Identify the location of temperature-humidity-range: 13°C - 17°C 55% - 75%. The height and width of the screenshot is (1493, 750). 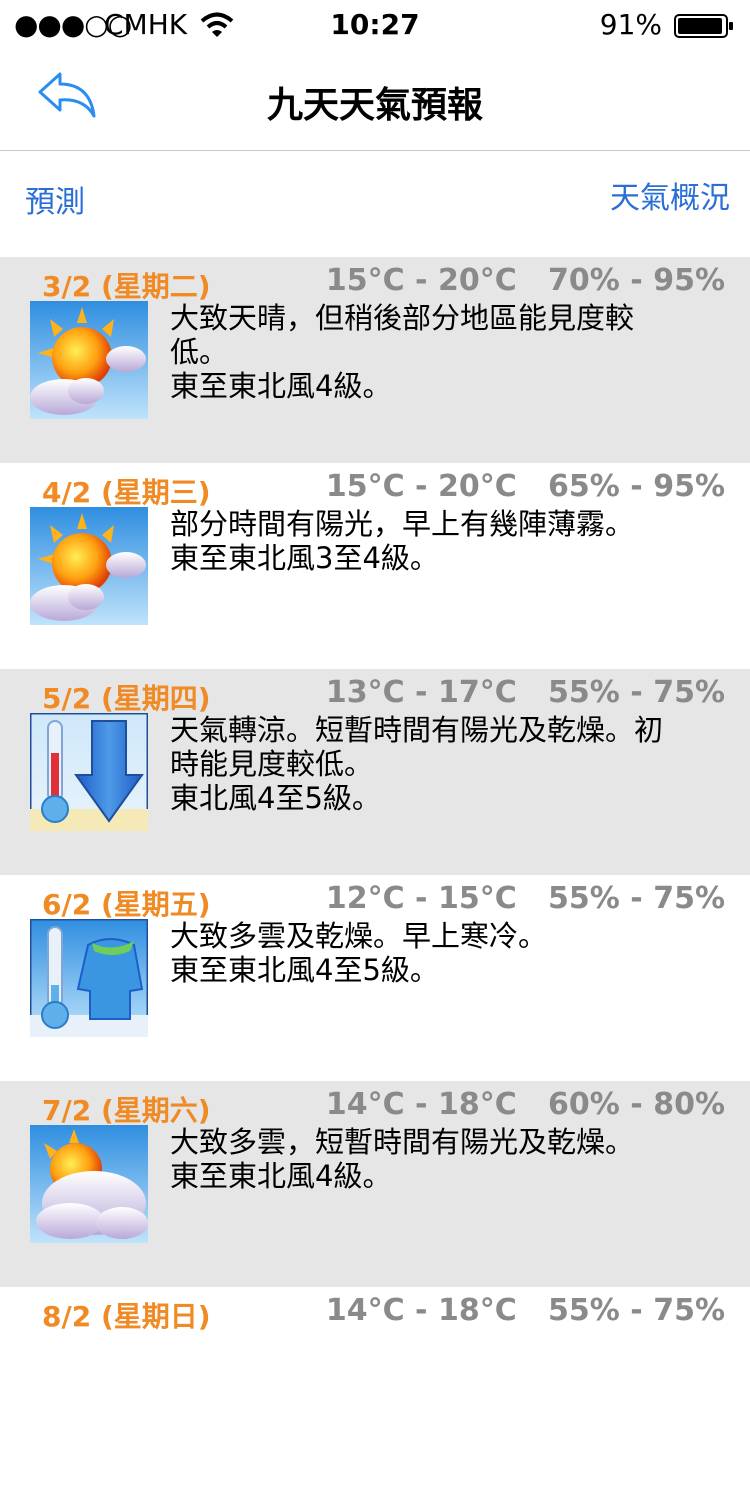
(525, 692).